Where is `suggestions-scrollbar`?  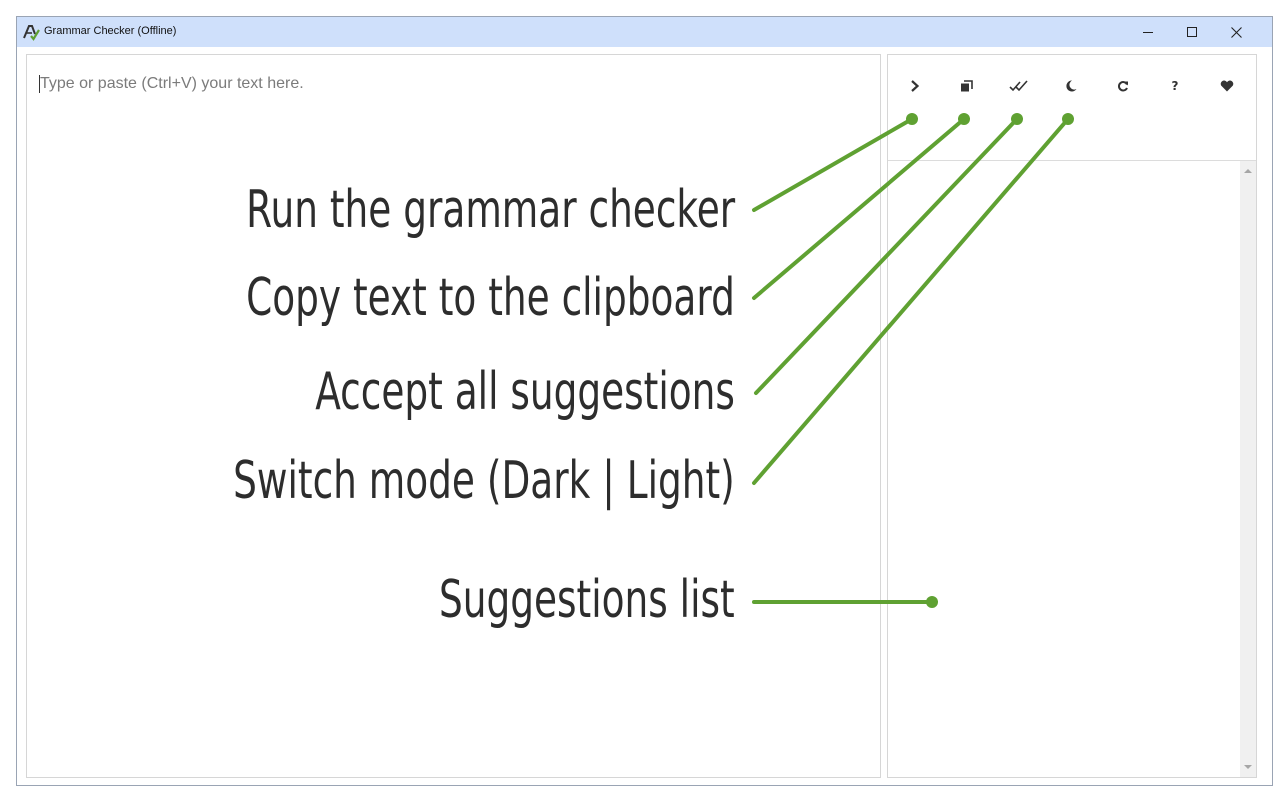
suggestions-scrollbar is located at coordinates (1248, 469).